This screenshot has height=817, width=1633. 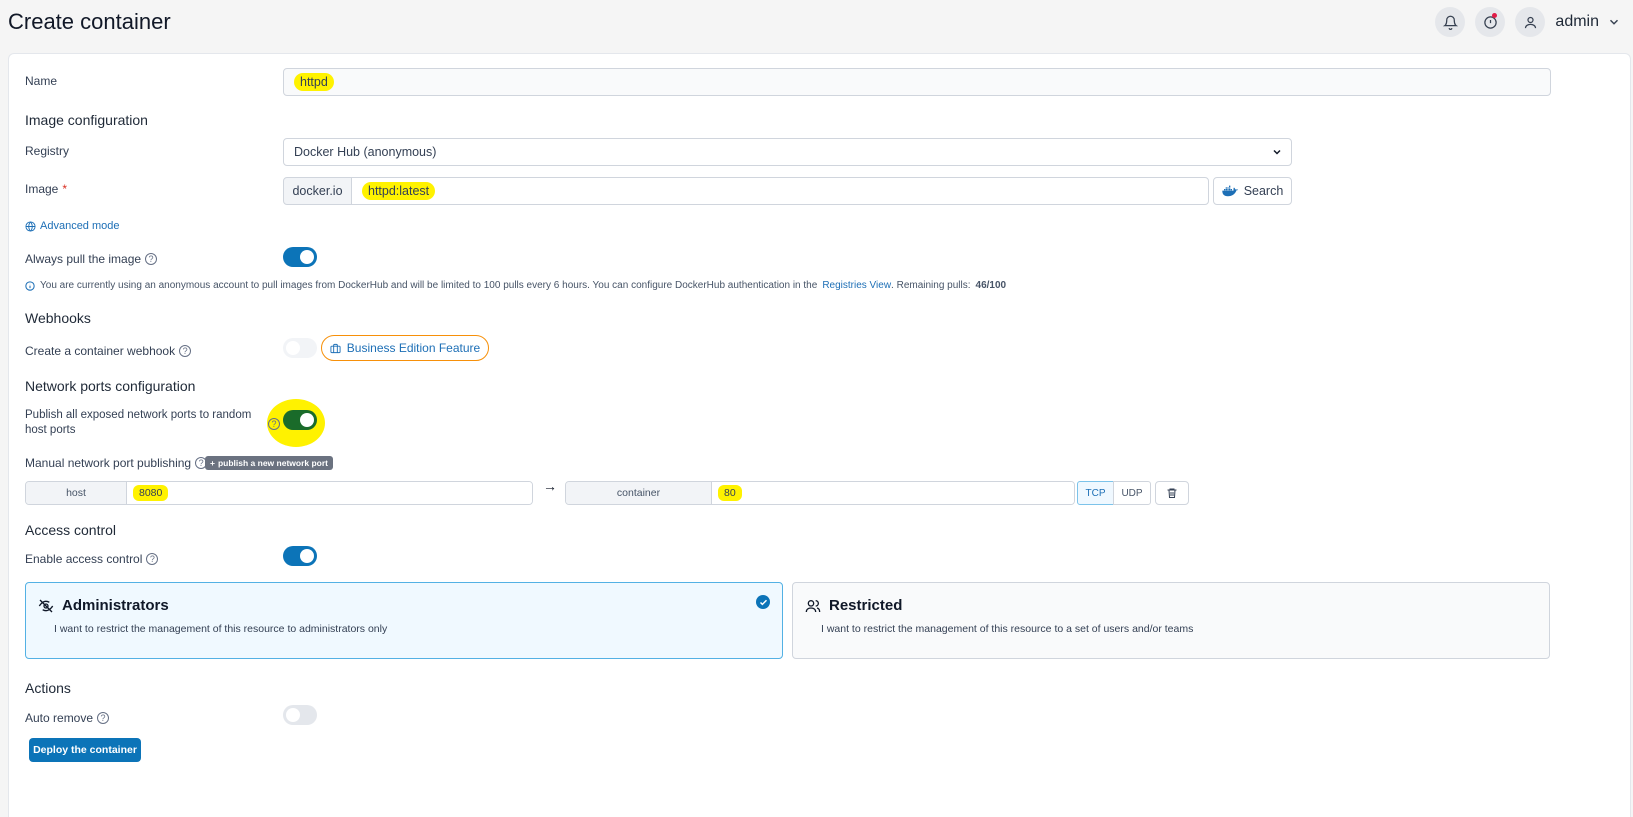 I want to click on advanced-mode-link: Advanced mode, so click(x=72, y=226).